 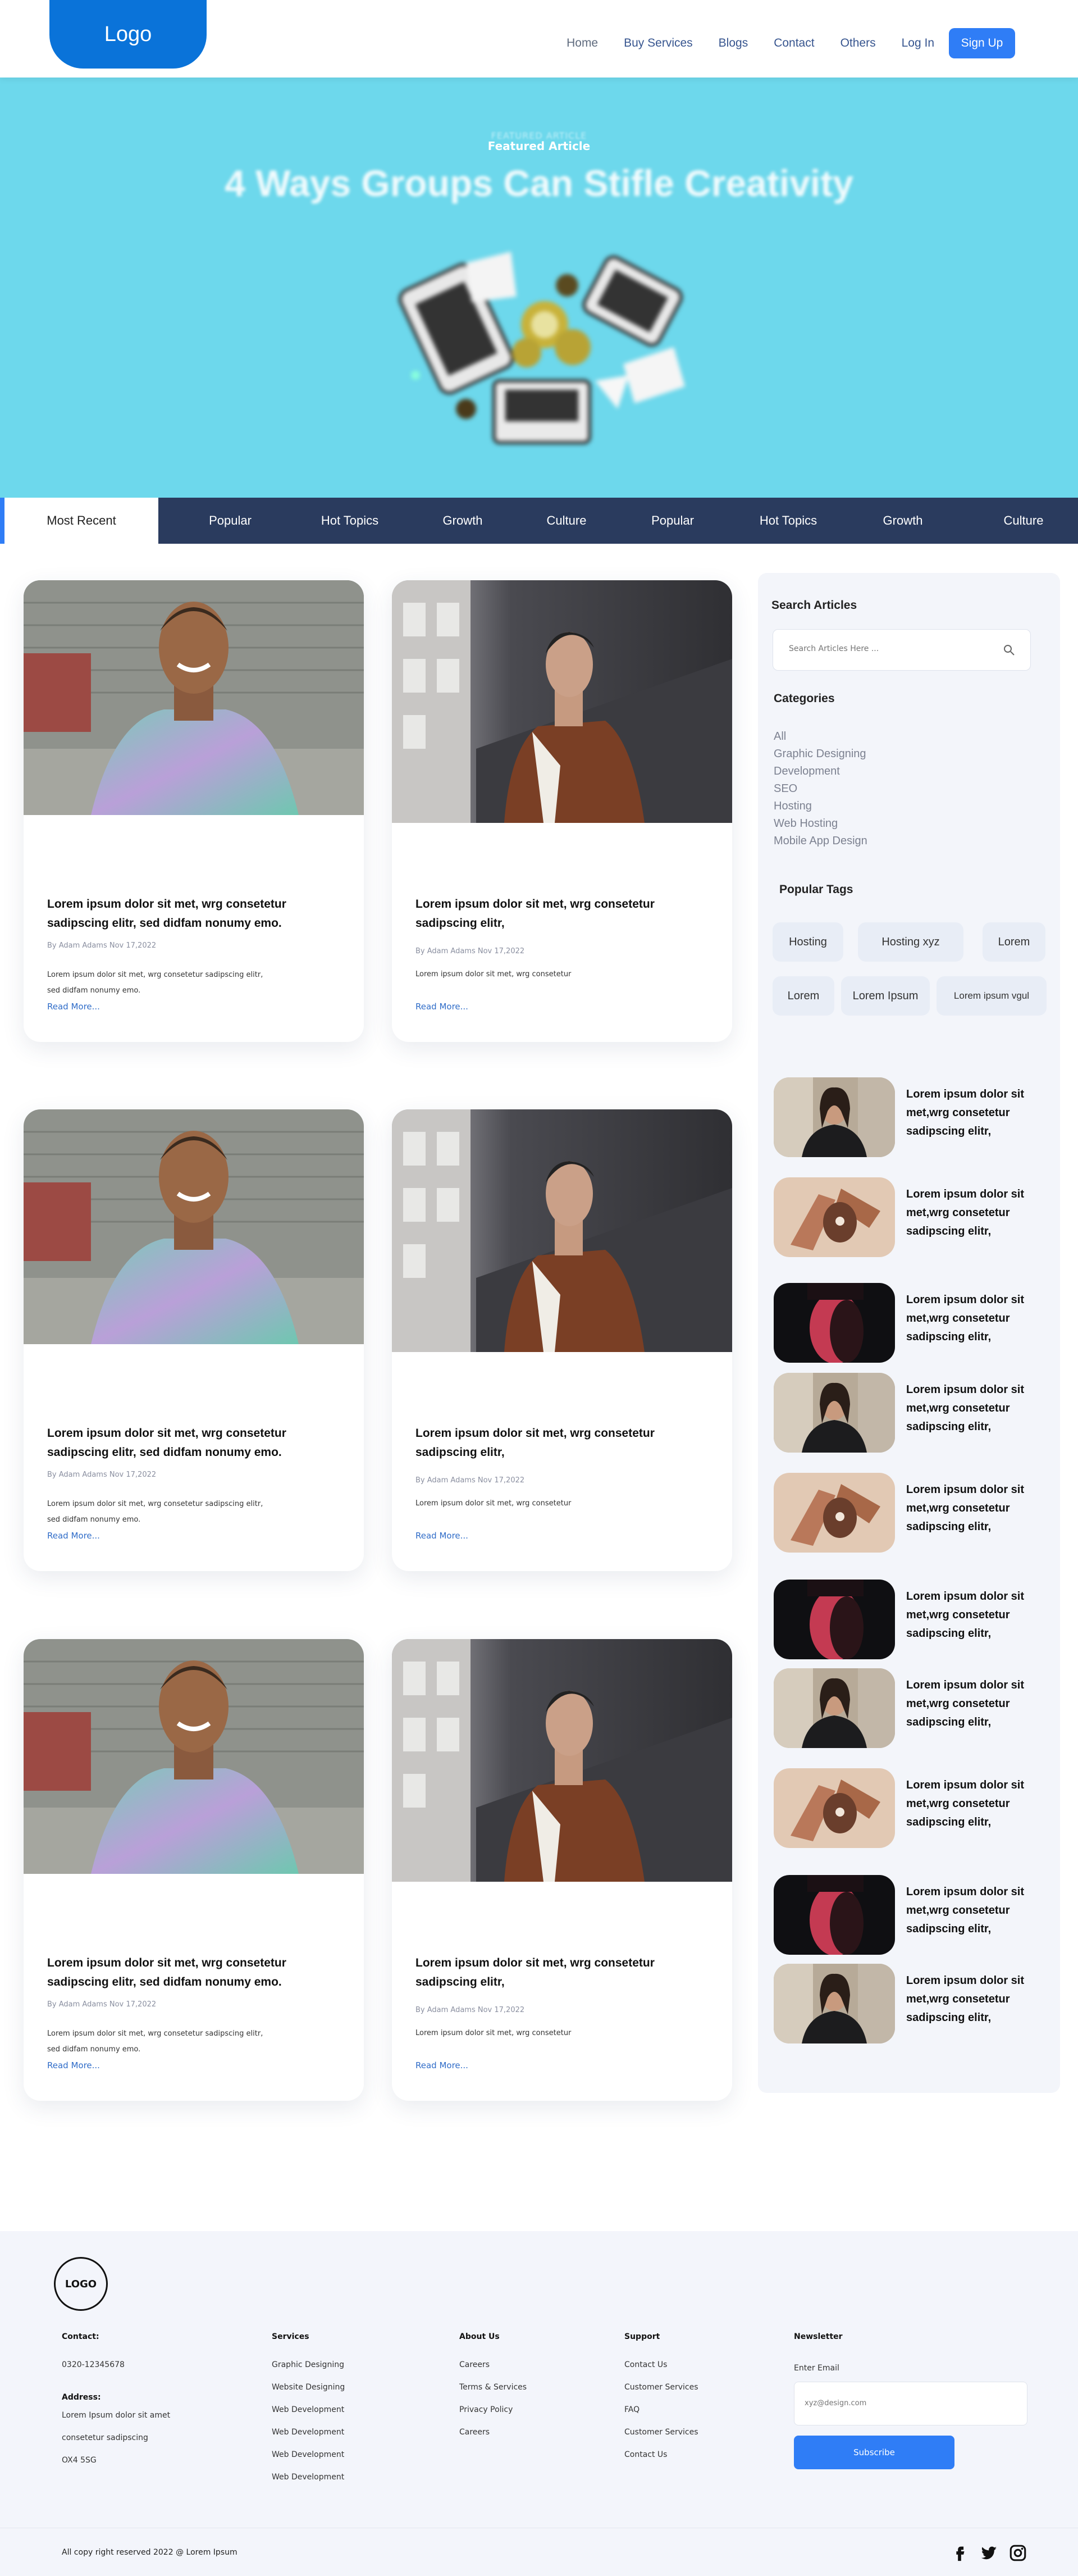 What do you see at coordinates (820, 771) in the screenshot?
I see `category-development: Development` at bounding box center [820, 771].